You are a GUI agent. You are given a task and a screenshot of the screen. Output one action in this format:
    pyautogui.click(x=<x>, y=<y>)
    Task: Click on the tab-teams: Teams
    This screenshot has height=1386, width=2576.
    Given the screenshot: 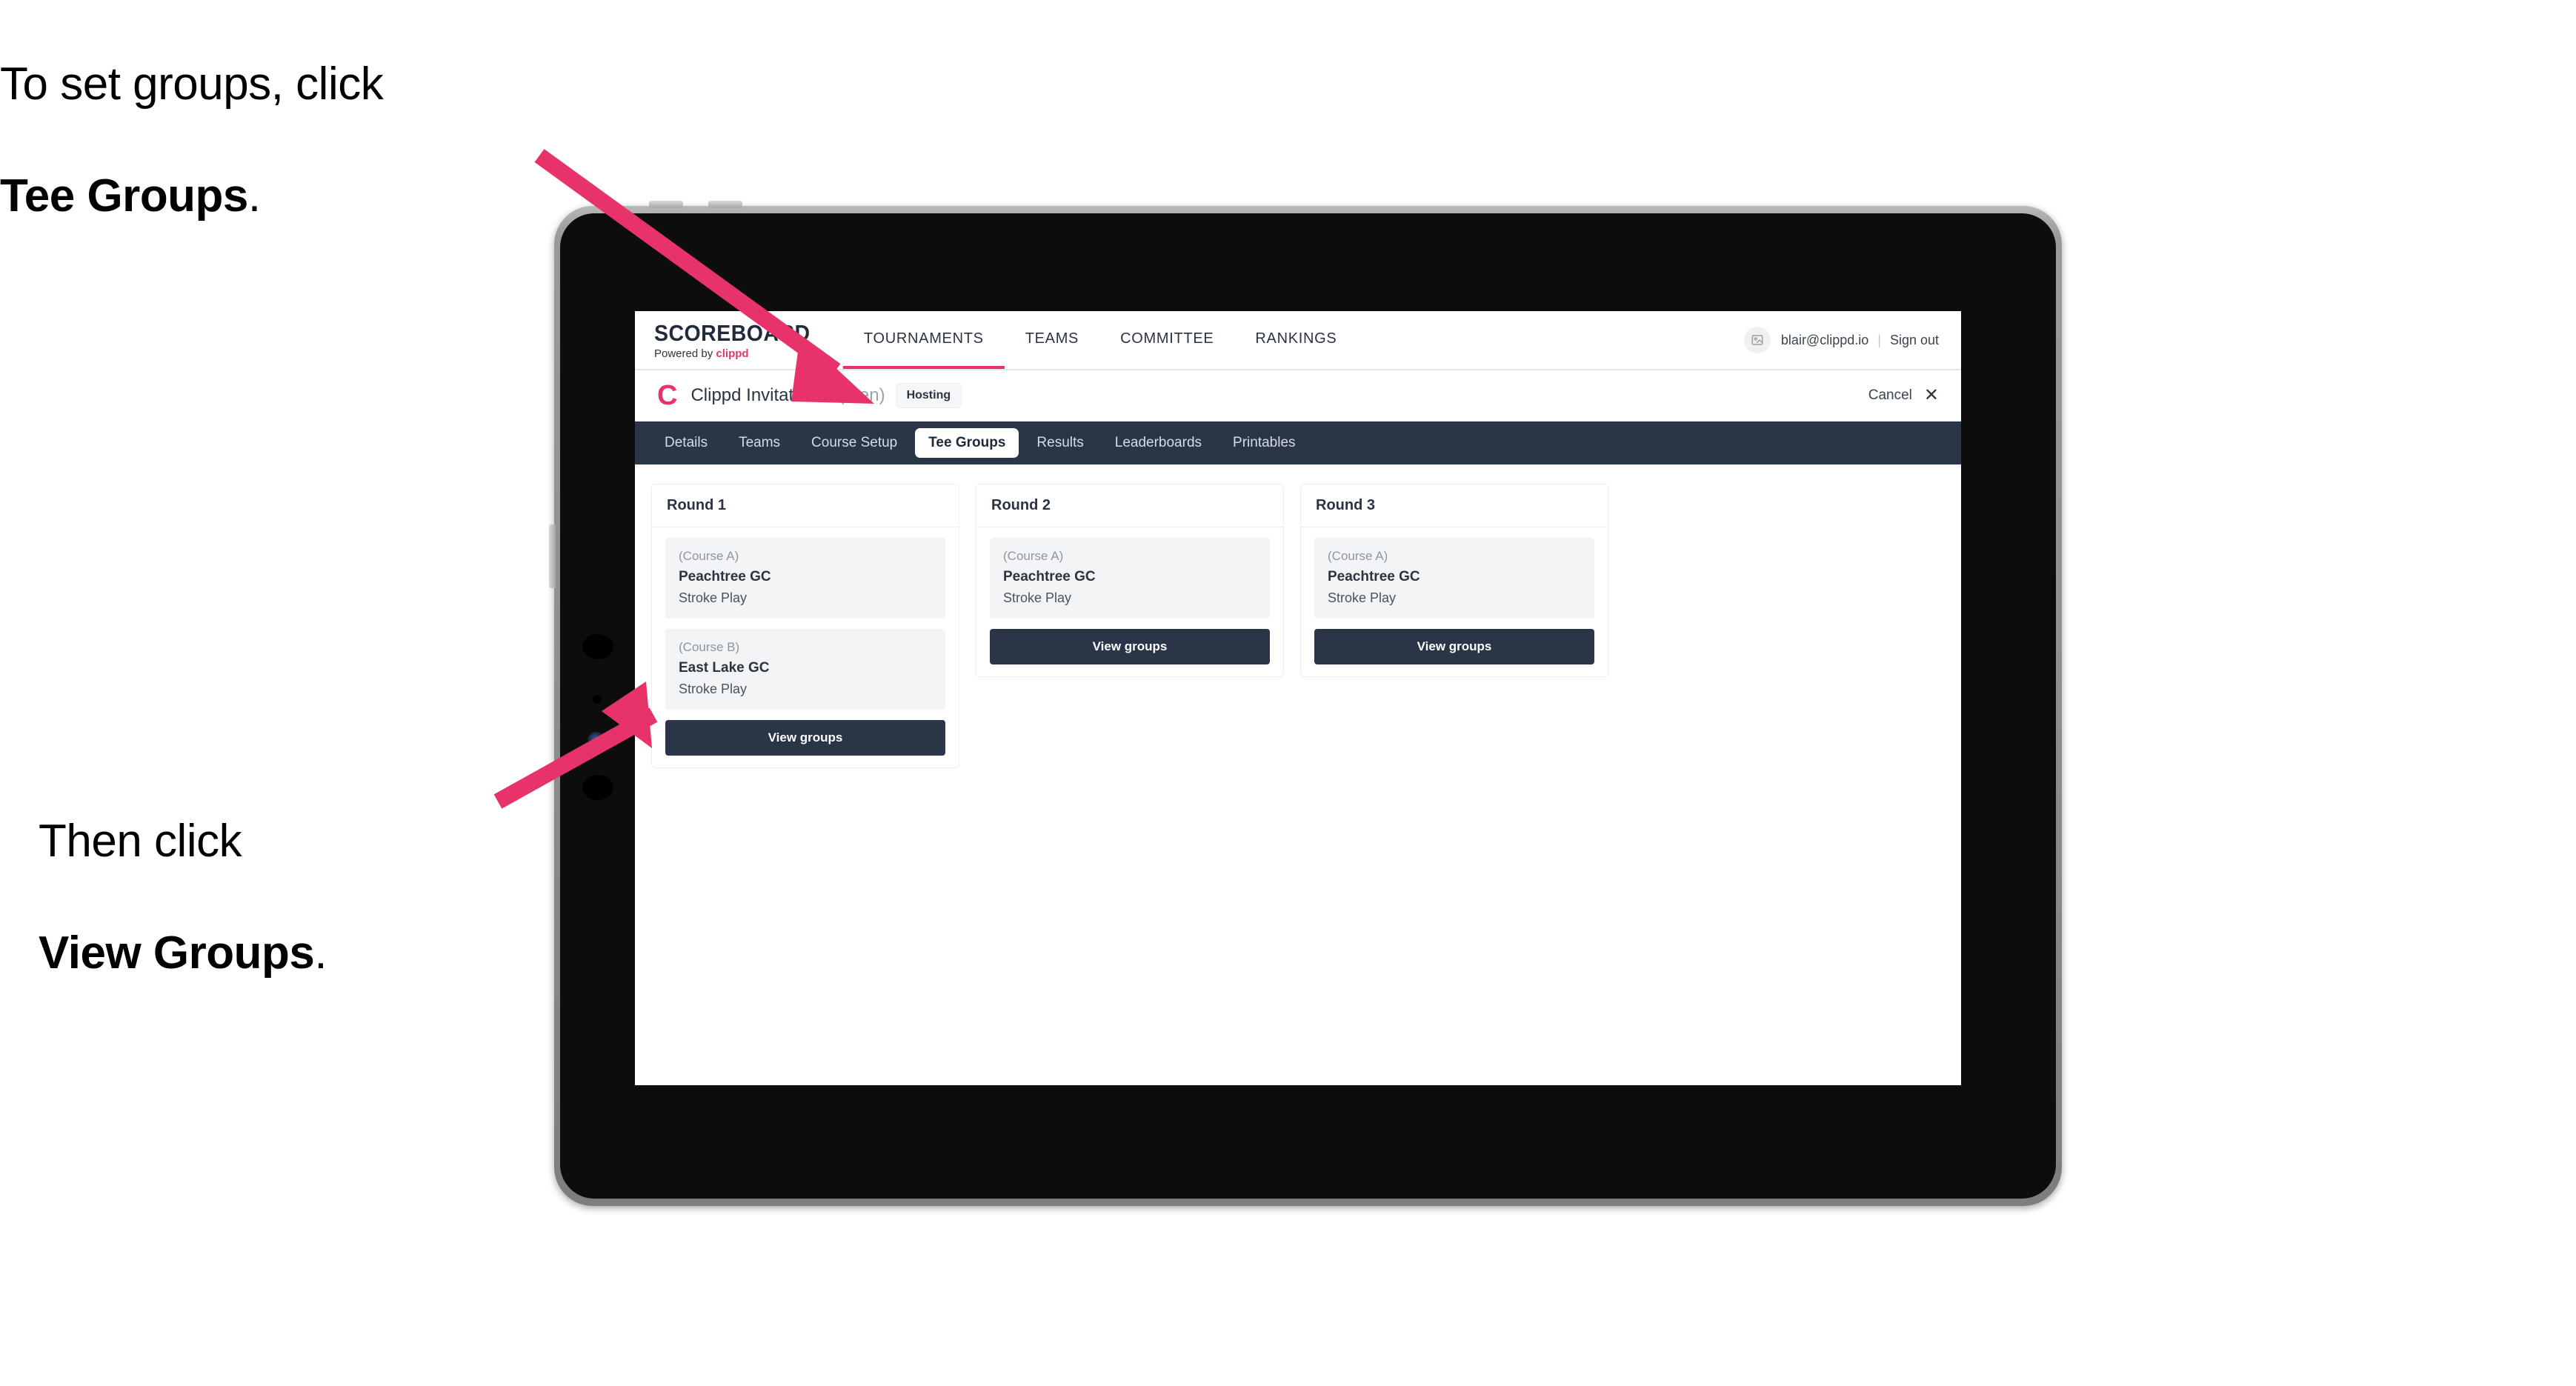 What is the action you would take?
    pyautogui.click(x=759, y=443)
    